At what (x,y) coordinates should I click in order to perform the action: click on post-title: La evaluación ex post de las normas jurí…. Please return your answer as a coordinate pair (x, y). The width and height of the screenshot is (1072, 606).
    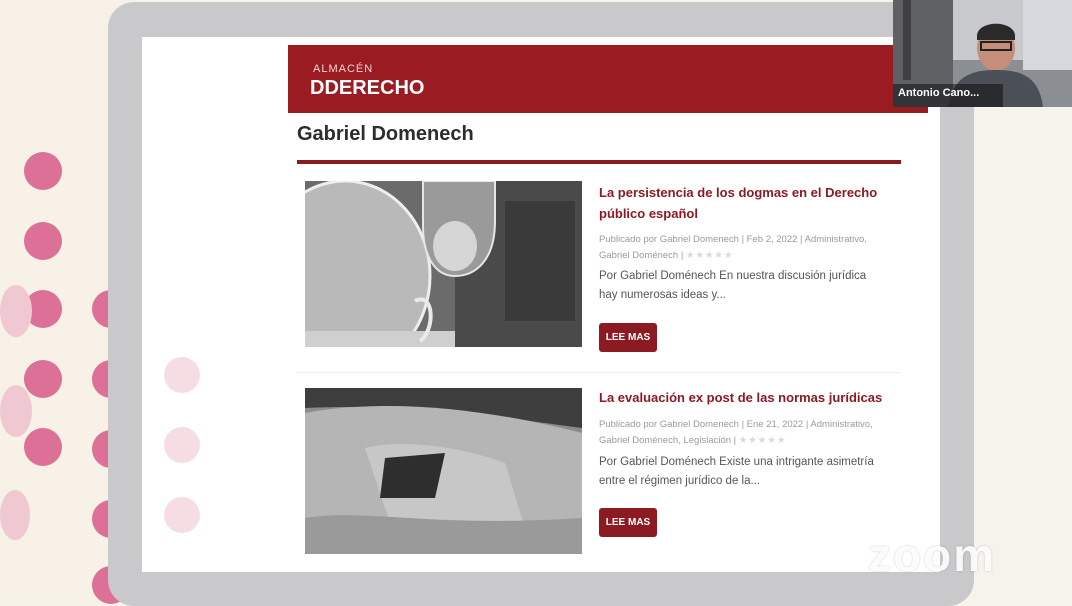
    Looking at the image, I should click on (744, 397).